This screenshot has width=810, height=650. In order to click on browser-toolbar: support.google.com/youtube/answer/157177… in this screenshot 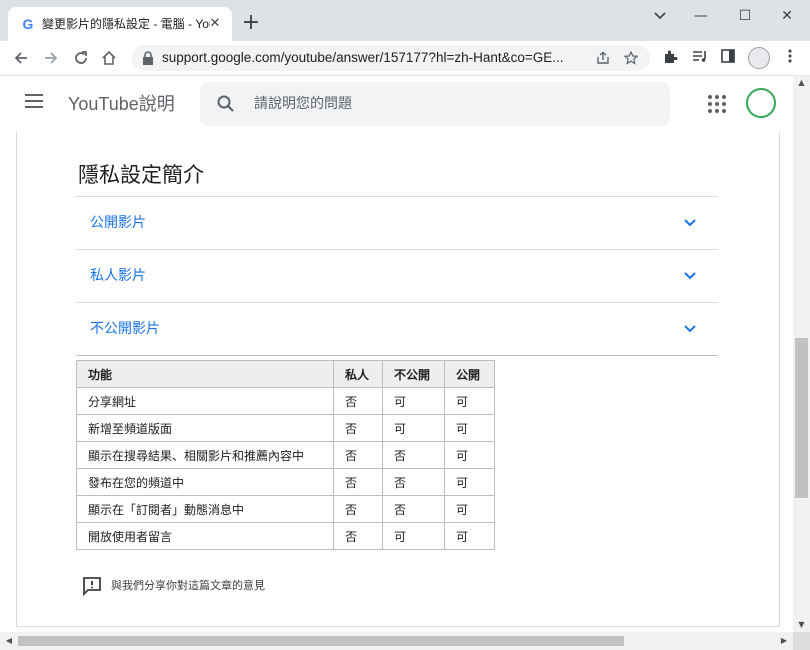, I will do `click(405, 58)`.